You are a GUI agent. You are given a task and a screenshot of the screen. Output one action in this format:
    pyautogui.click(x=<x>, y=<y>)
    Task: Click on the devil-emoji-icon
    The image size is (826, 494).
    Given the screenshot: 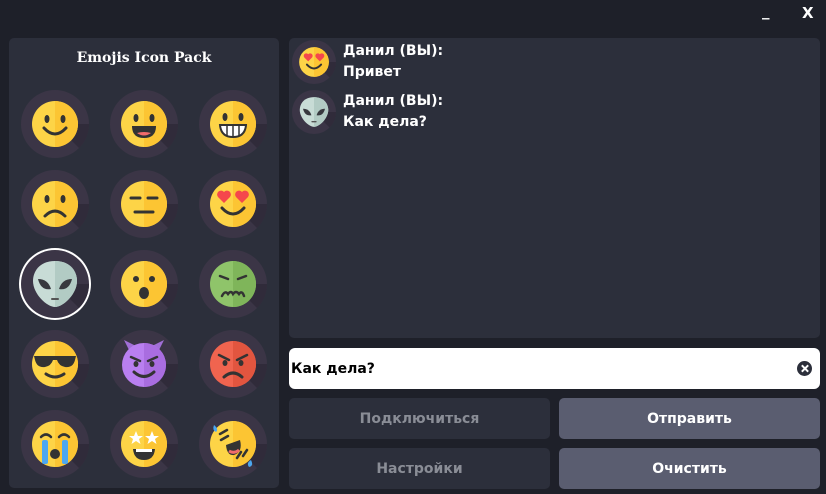 What is the action you would take?
    pyautogui.click(x=144, y=364)
    